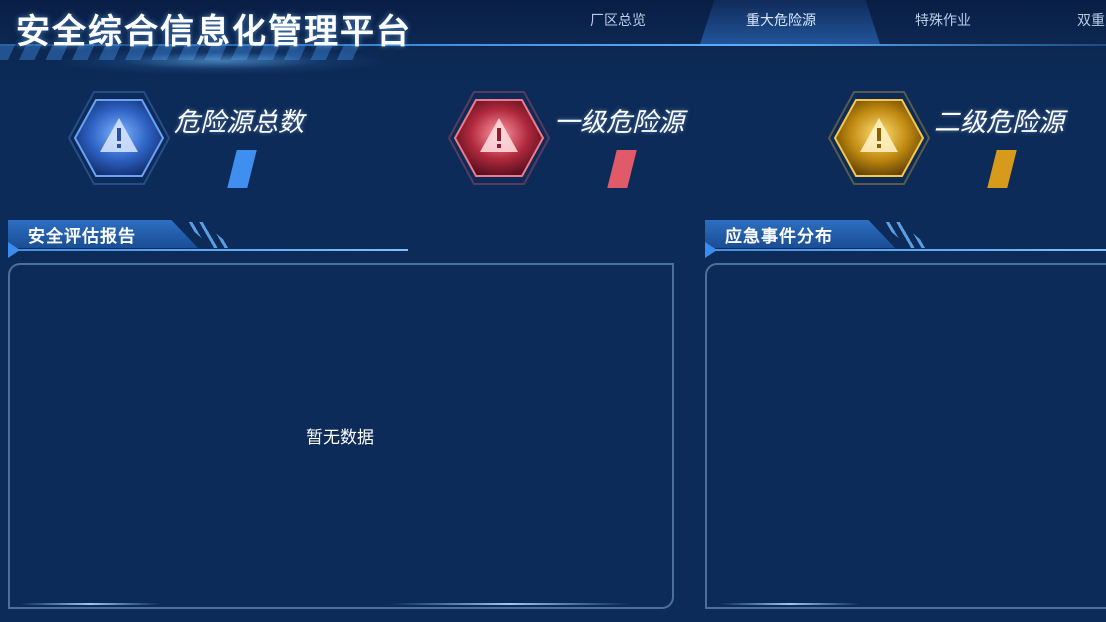 The height and width of the screenshot is (622, 1106). I want to click on top-nav: 厂区总览 重大危险源 特殊作业 双重, so click(813, 22).